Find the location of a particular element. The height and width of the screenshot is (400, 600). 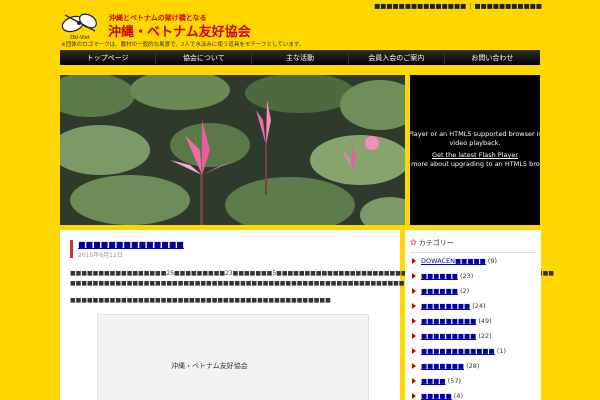

nav-item-activities: 主な活動 is located at coordinates (300, 57).